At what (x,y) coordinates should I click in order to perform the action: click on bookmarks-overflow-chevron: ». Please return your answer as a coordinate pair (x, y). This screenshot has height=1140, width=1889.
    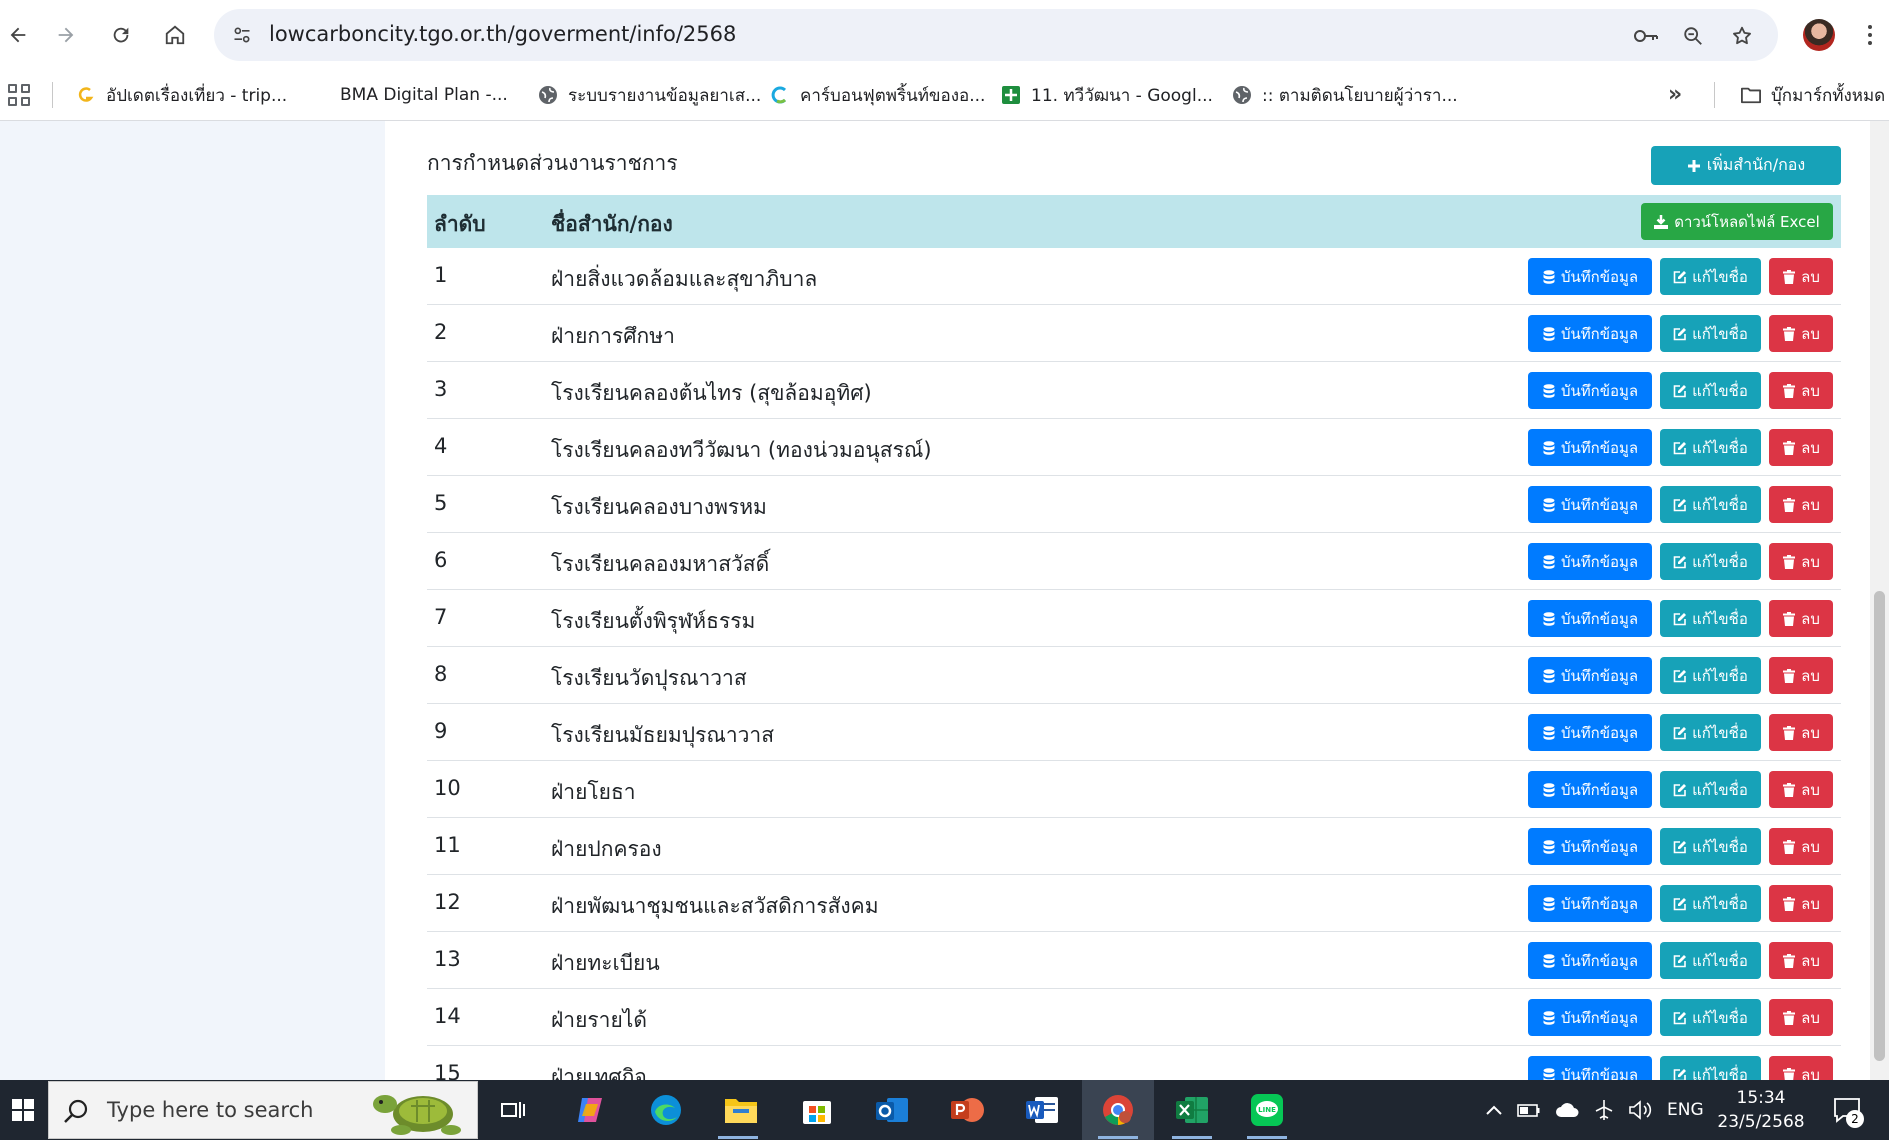
    Looking at the image, I should click on (1675, 94).